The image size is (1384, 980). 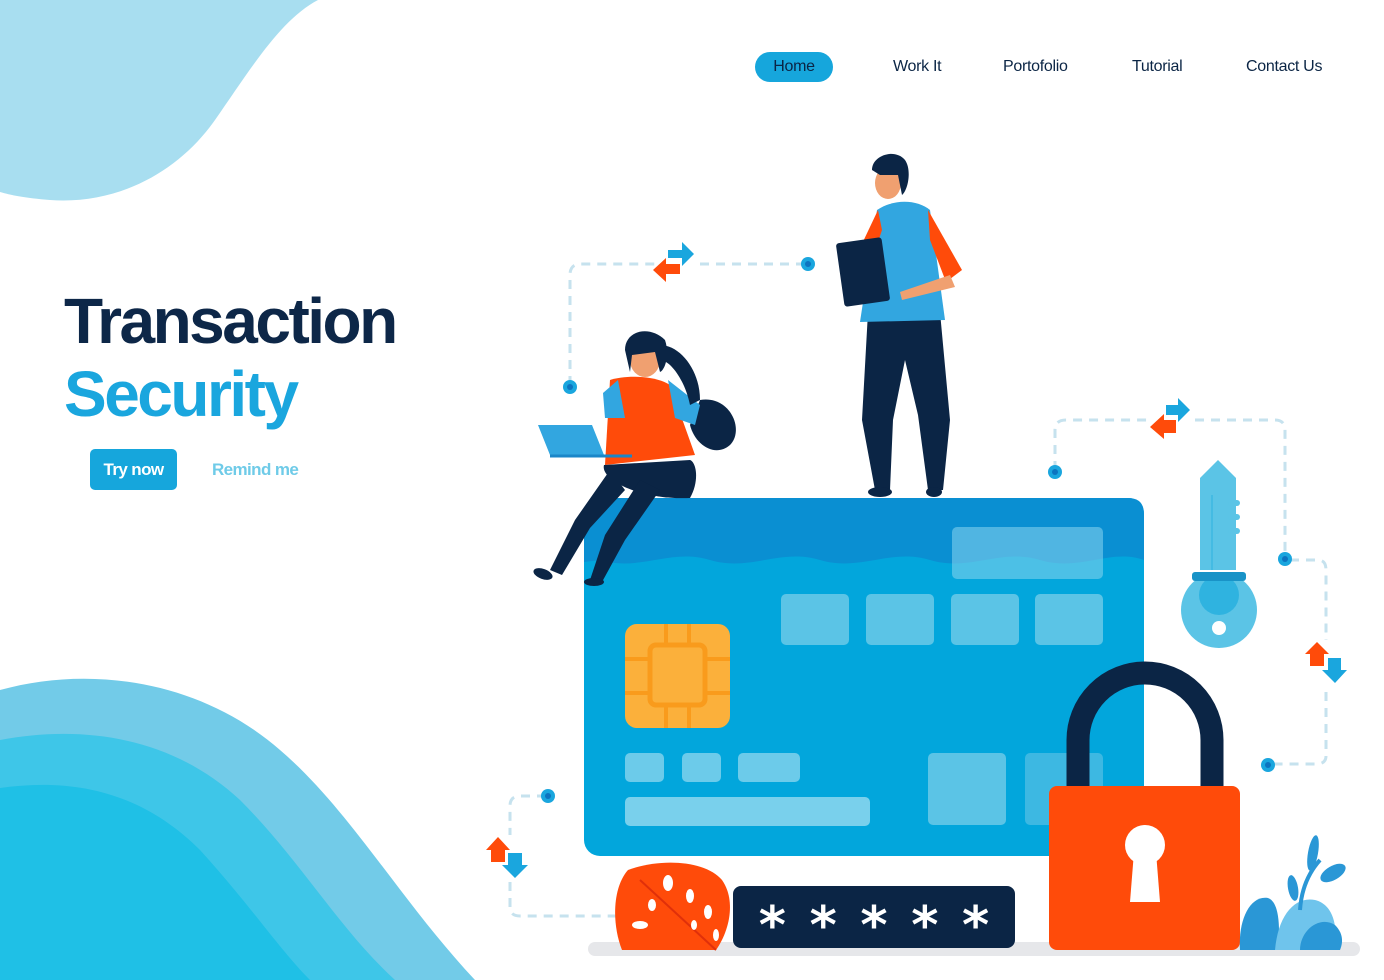 I want to click on padlock-icon, so click(x=1144, y=805).